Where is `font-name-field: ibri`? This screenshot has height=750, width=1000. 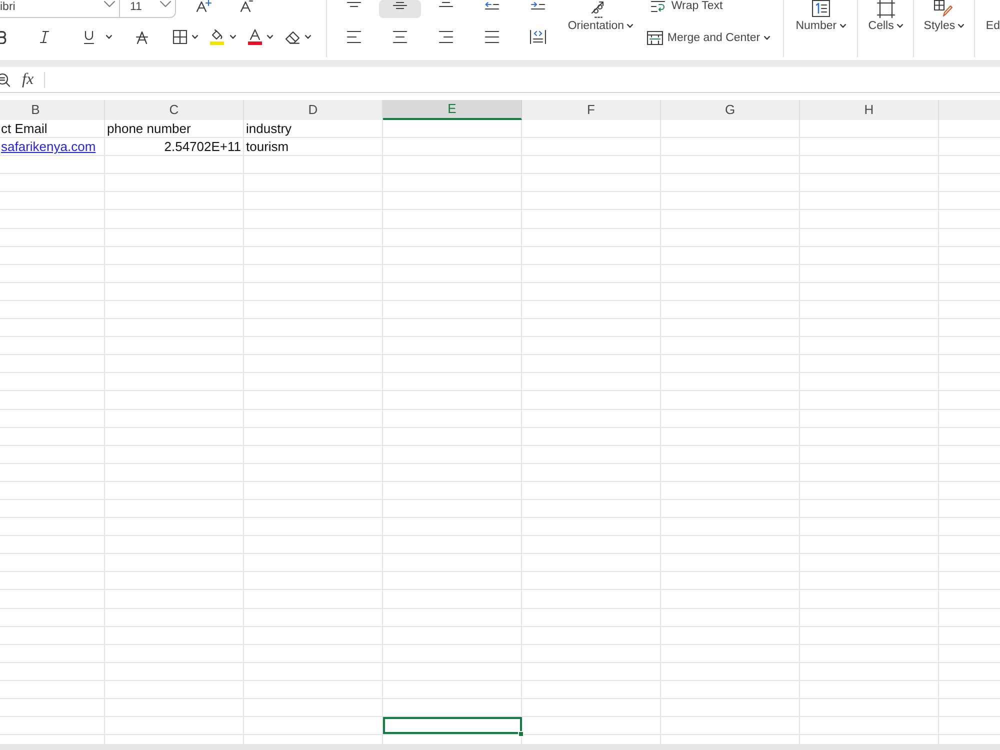 font-name-field: ibri is located at coordinates (60, 9).